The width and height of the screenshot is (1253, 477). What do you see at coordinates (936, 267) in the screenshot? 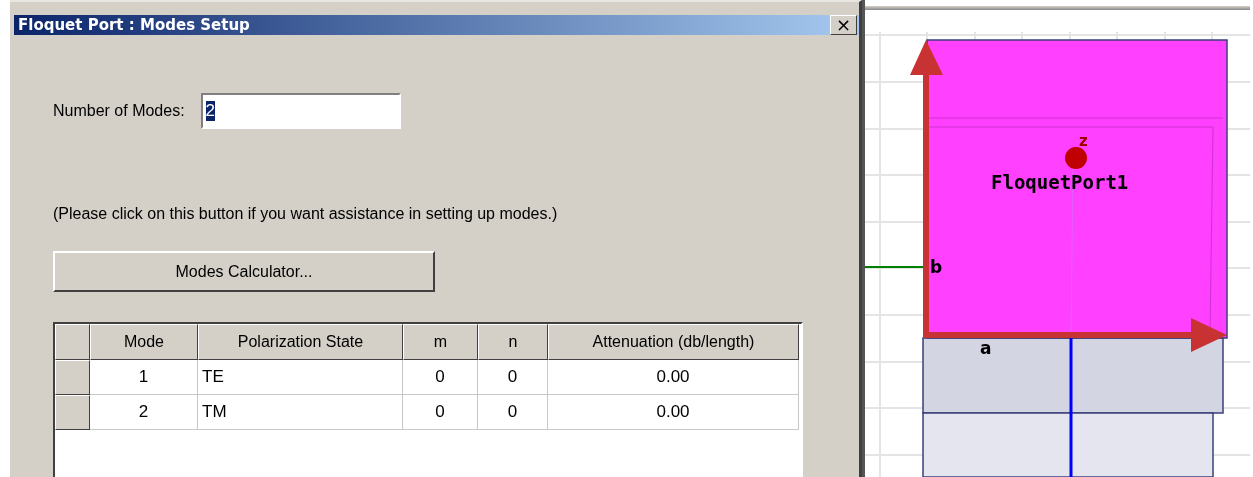
I see `axis-label: b` at bounding box center [936, 267].